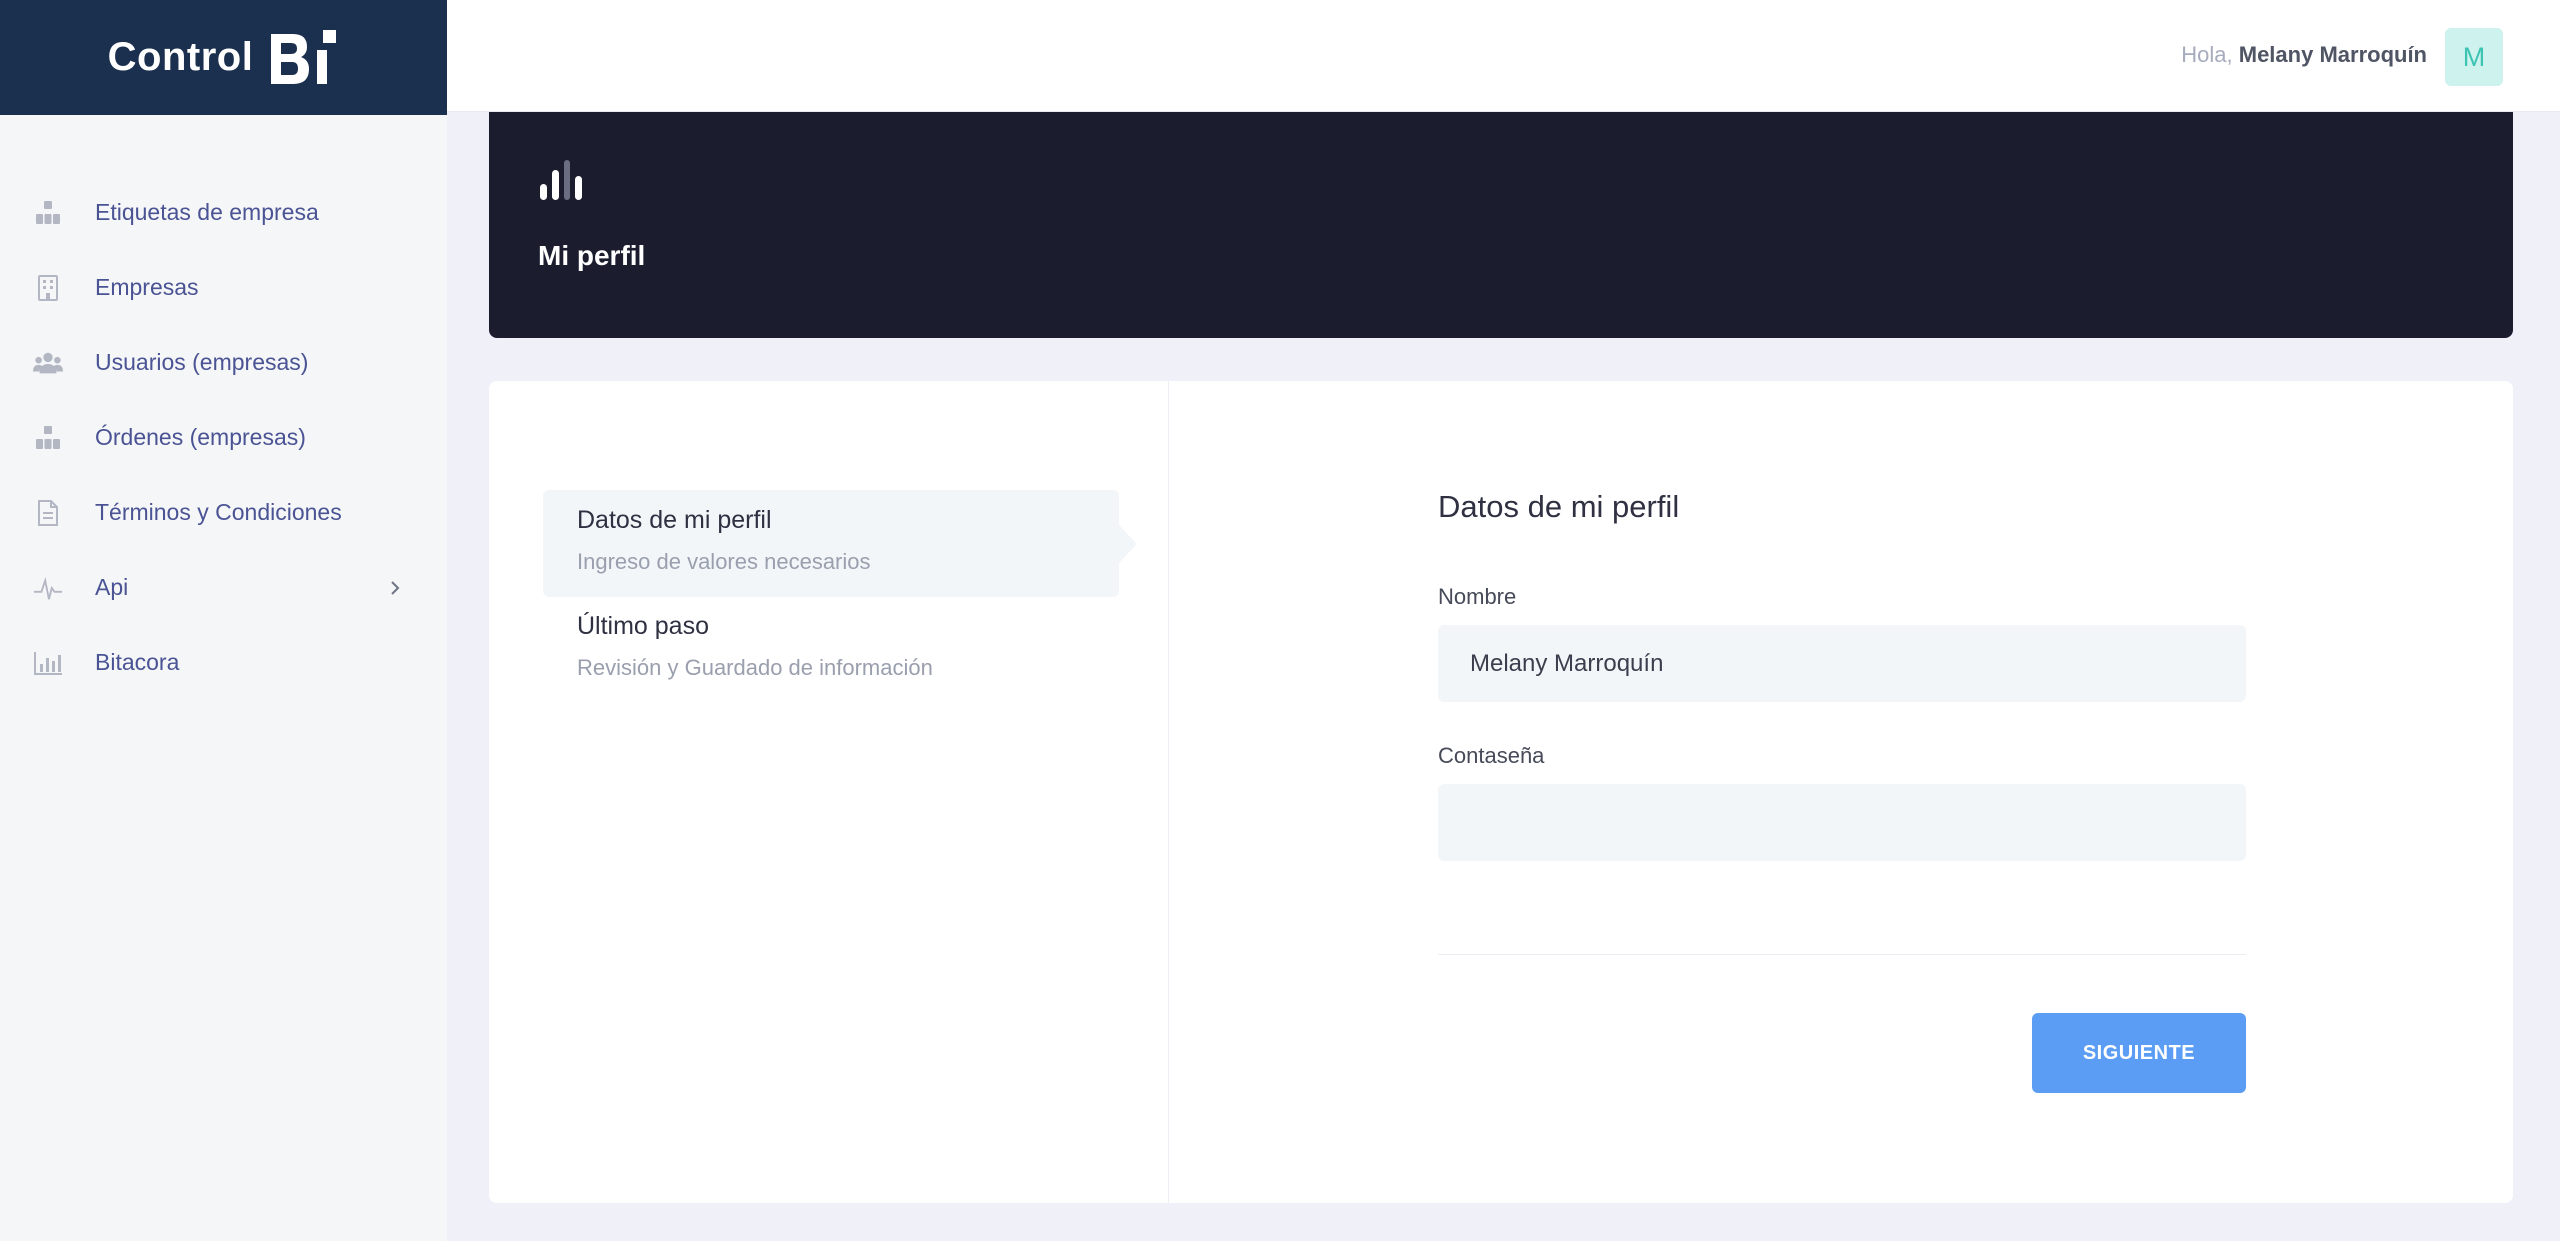 Image resolution: width=2560 pixels, height=1241 pixels. What do you see at coordinates (180, 57) in the screenshot?
I see `brand-word: Control` at bounding box center [180, 57].